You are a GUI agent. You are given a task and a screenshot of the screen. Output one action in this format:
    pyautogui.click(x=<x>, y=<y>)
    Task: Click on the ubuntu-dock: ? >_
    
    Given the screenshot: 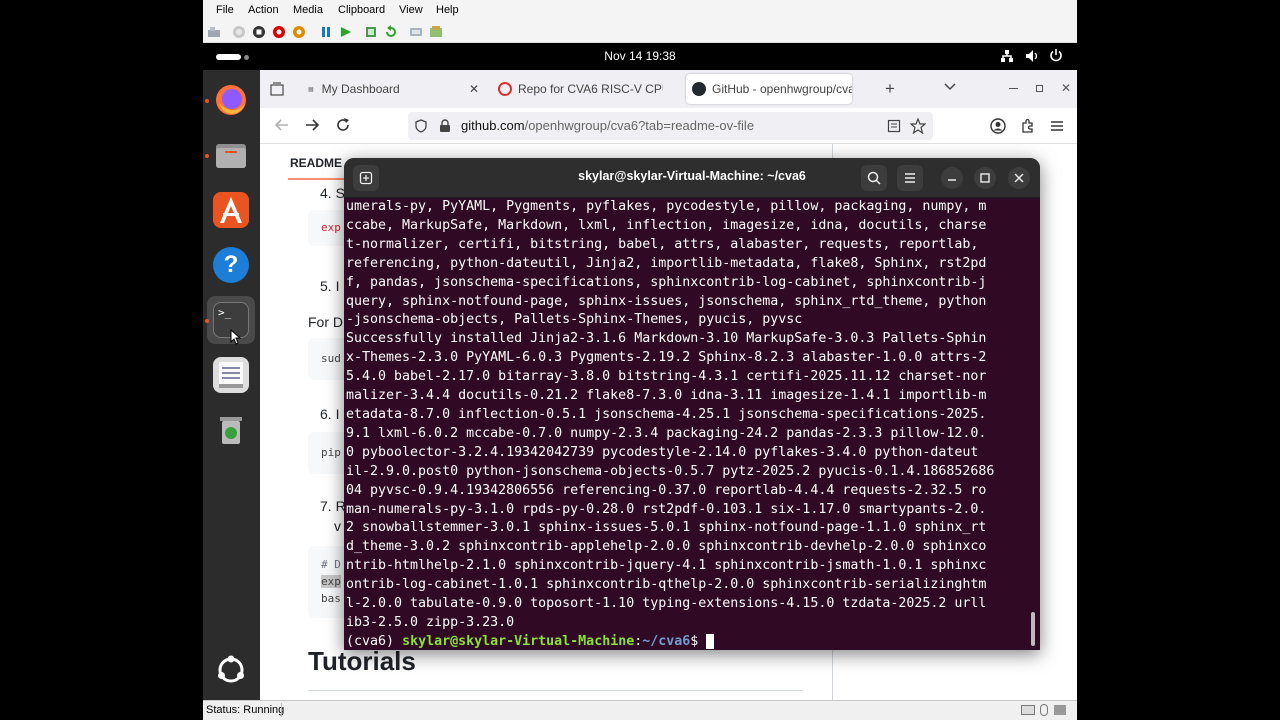 What is the action you would take?
    pyautogui.click(x=231, y=385)
    